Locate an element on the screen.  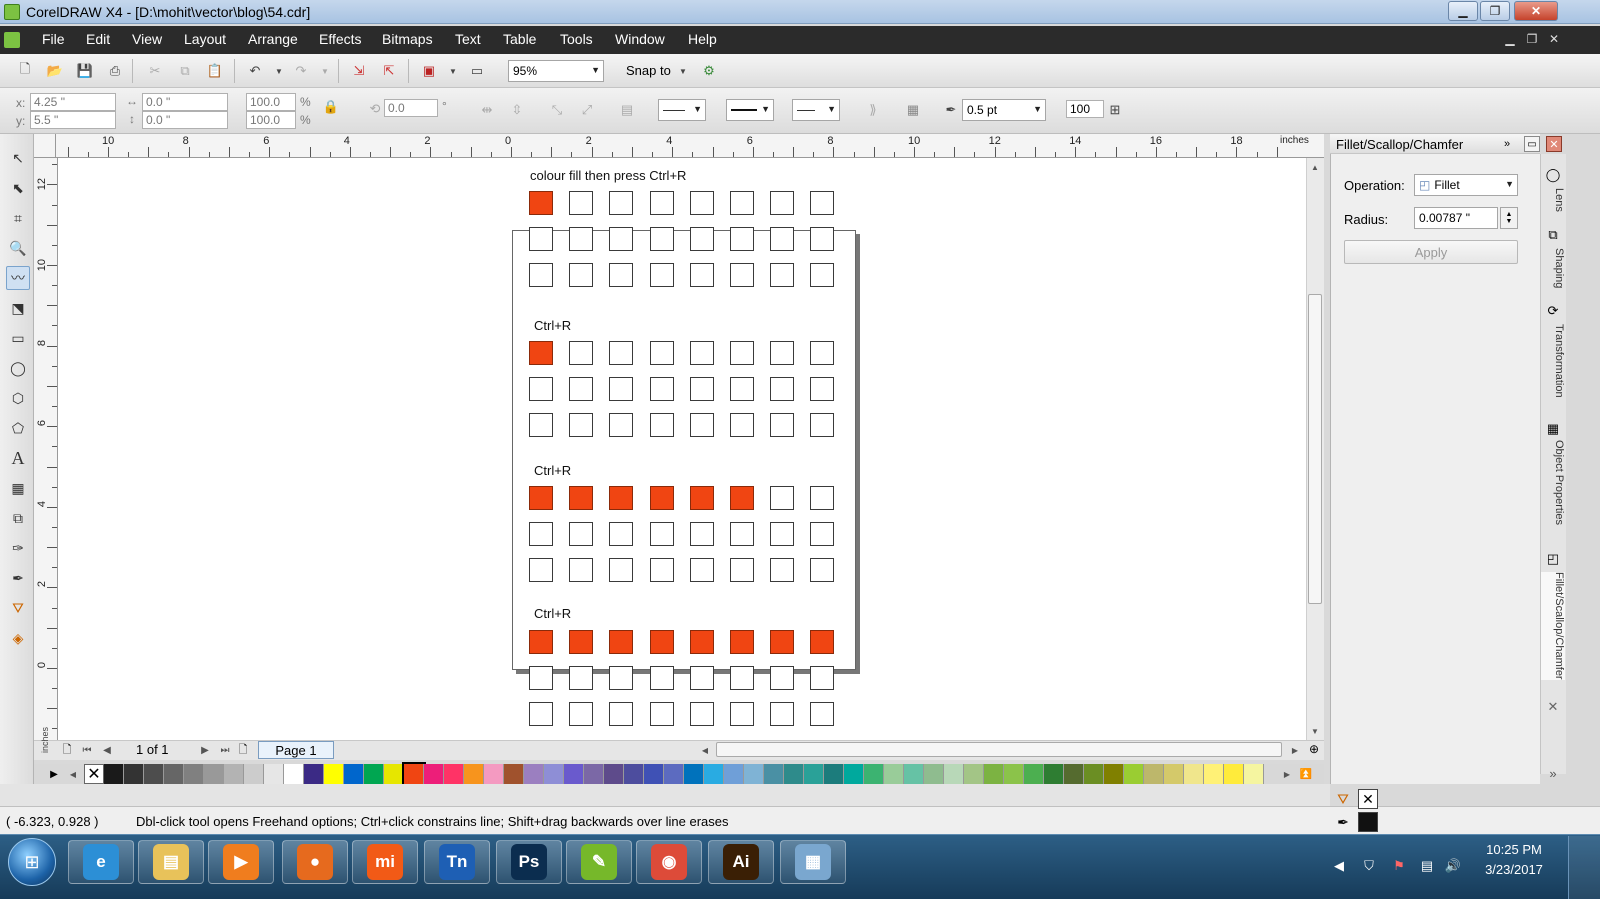
mirror-horizontal-icon: ⇹ is located at coordinates (487, 110).